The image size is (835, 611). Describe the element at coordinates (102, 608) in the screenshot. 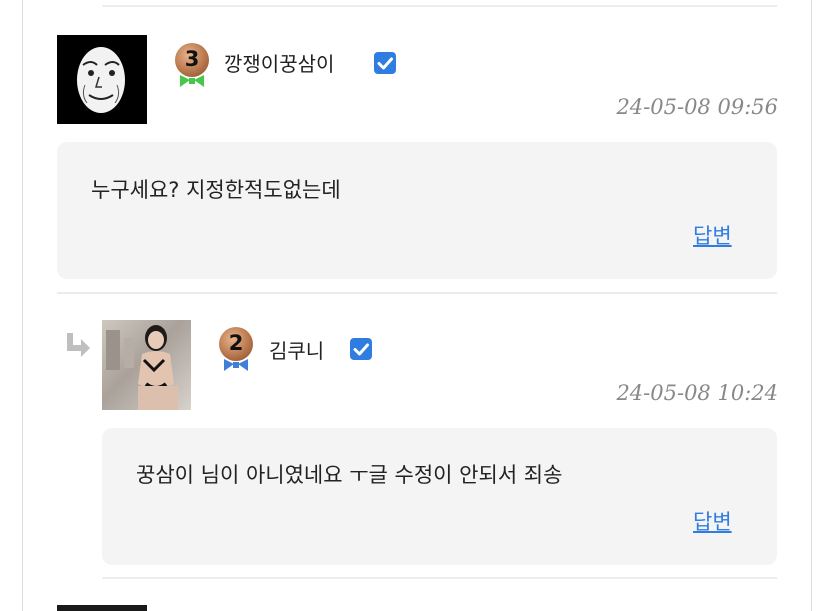

I see `next-comment-avatar` at that location.